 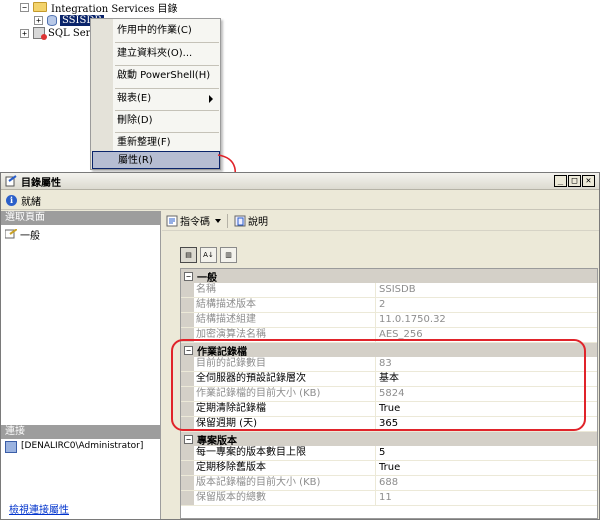 I want to click on submenu-arrow-icon, so click(x=211, y=99).